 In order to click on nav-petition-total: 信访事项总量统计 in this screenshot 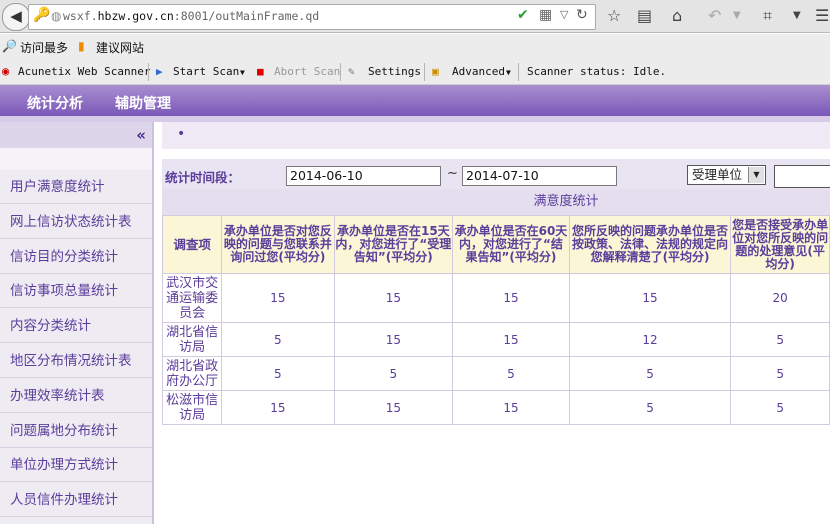, I will do `click(76, 291)`.